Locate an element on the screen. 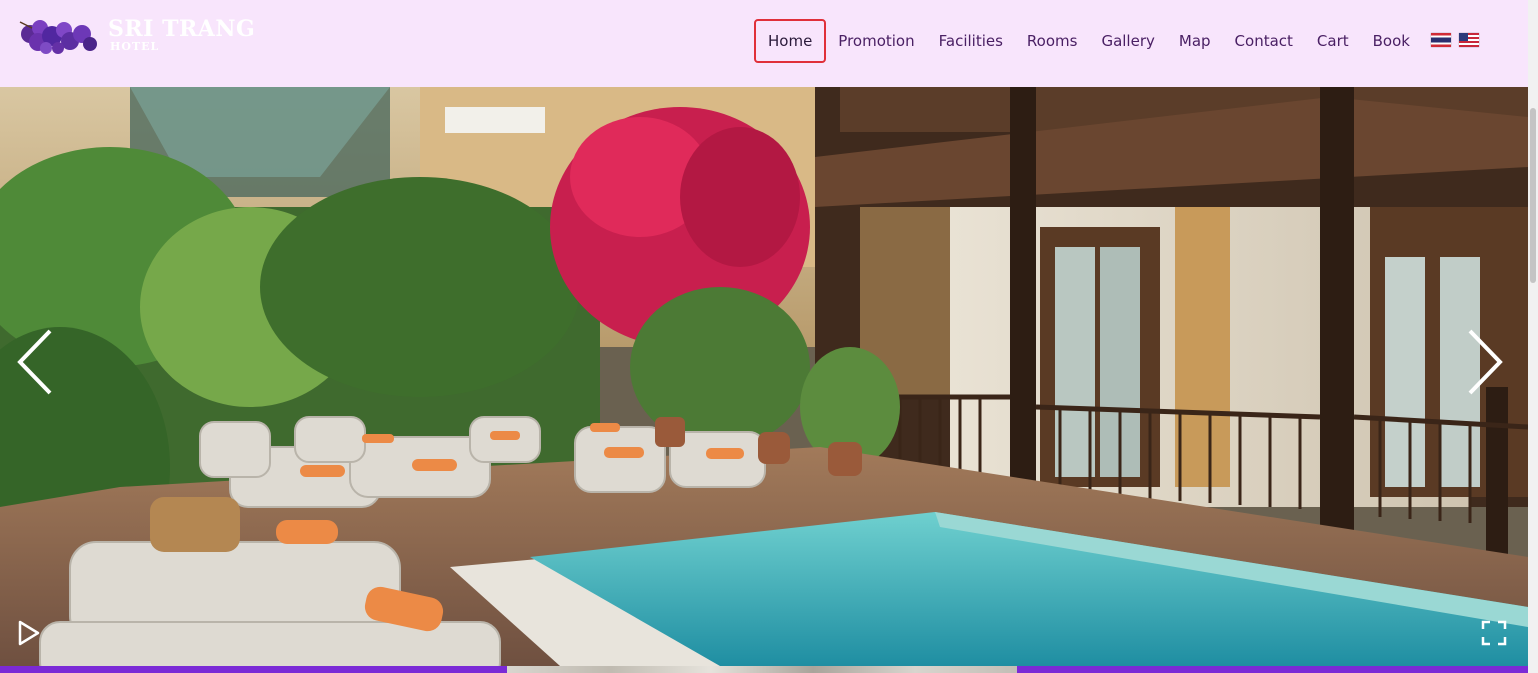  hotel-logo: SRI TRANG HOTEL is located at coordinates (136, 36).